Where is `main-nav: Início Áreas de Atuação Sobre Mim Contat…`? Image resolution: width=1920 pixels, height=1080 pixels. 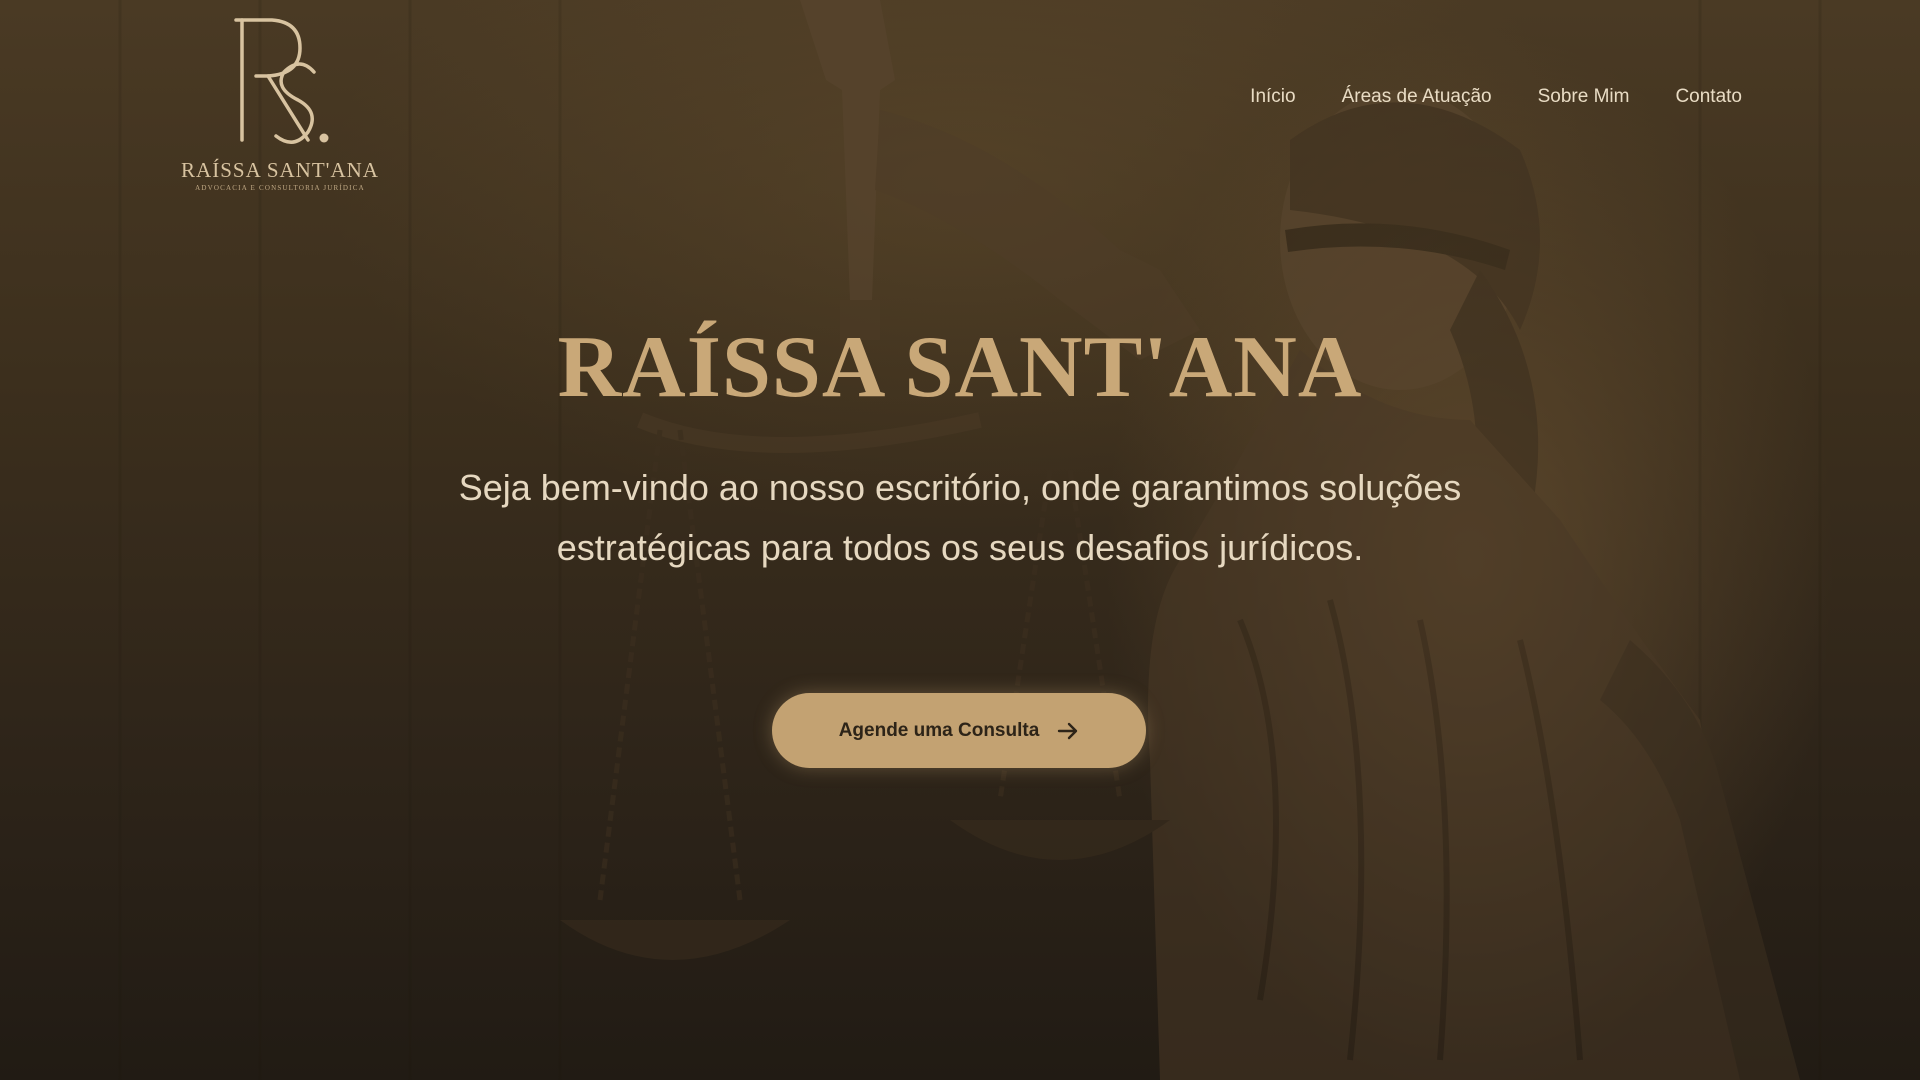
main-nav: Início Áreas de Atuação Sobre Mim Contat… is located at coordinates (1496, 97).